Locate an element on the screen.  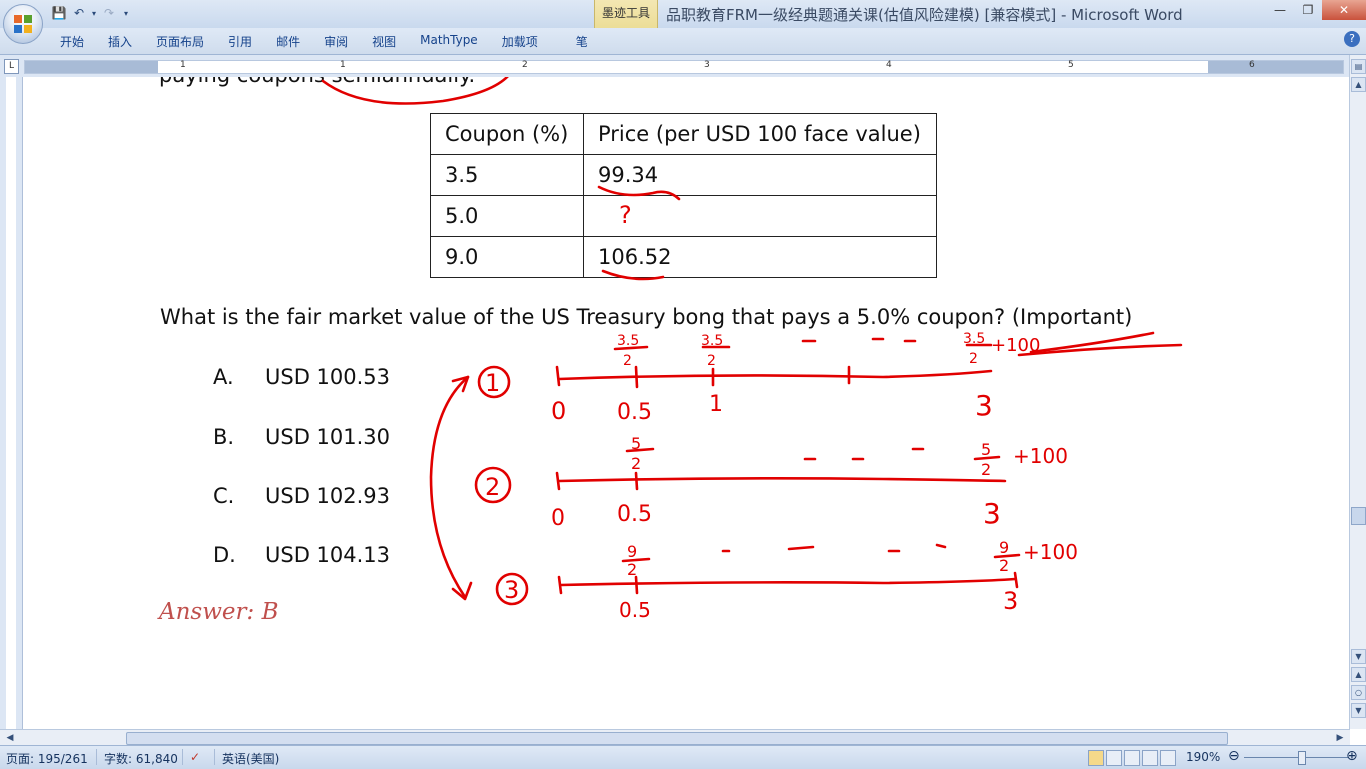
outline-view-icon is located at coordinates (1150, 758).